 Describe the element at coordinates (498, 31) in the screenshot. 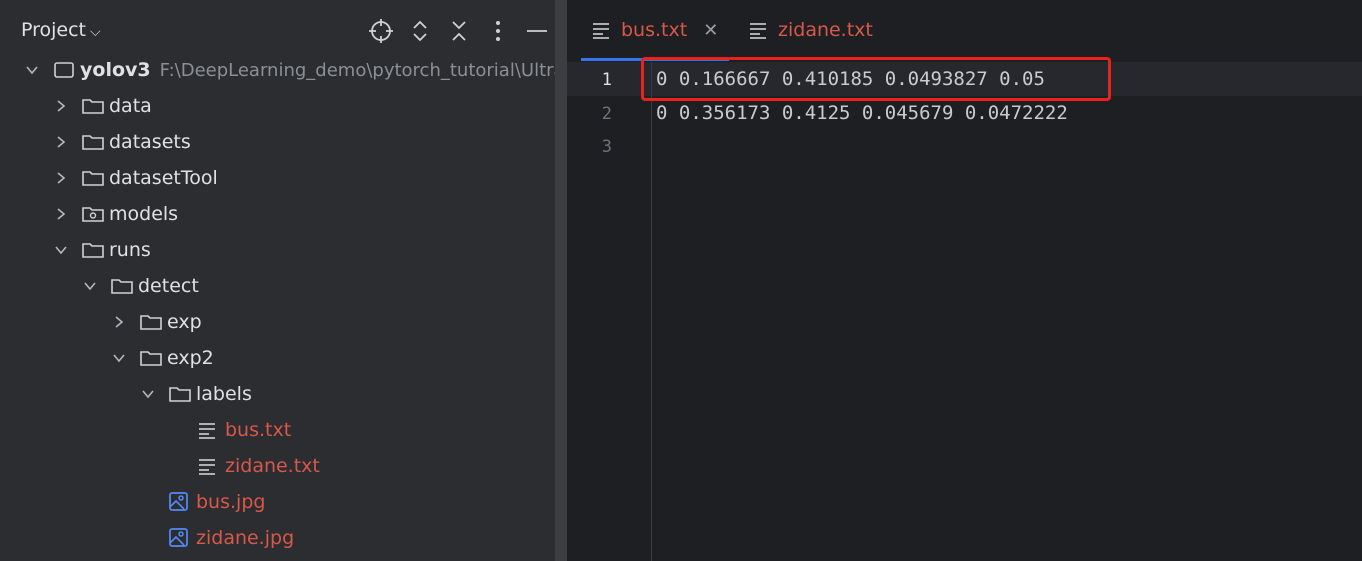

I see `more-options-icon` at that location.